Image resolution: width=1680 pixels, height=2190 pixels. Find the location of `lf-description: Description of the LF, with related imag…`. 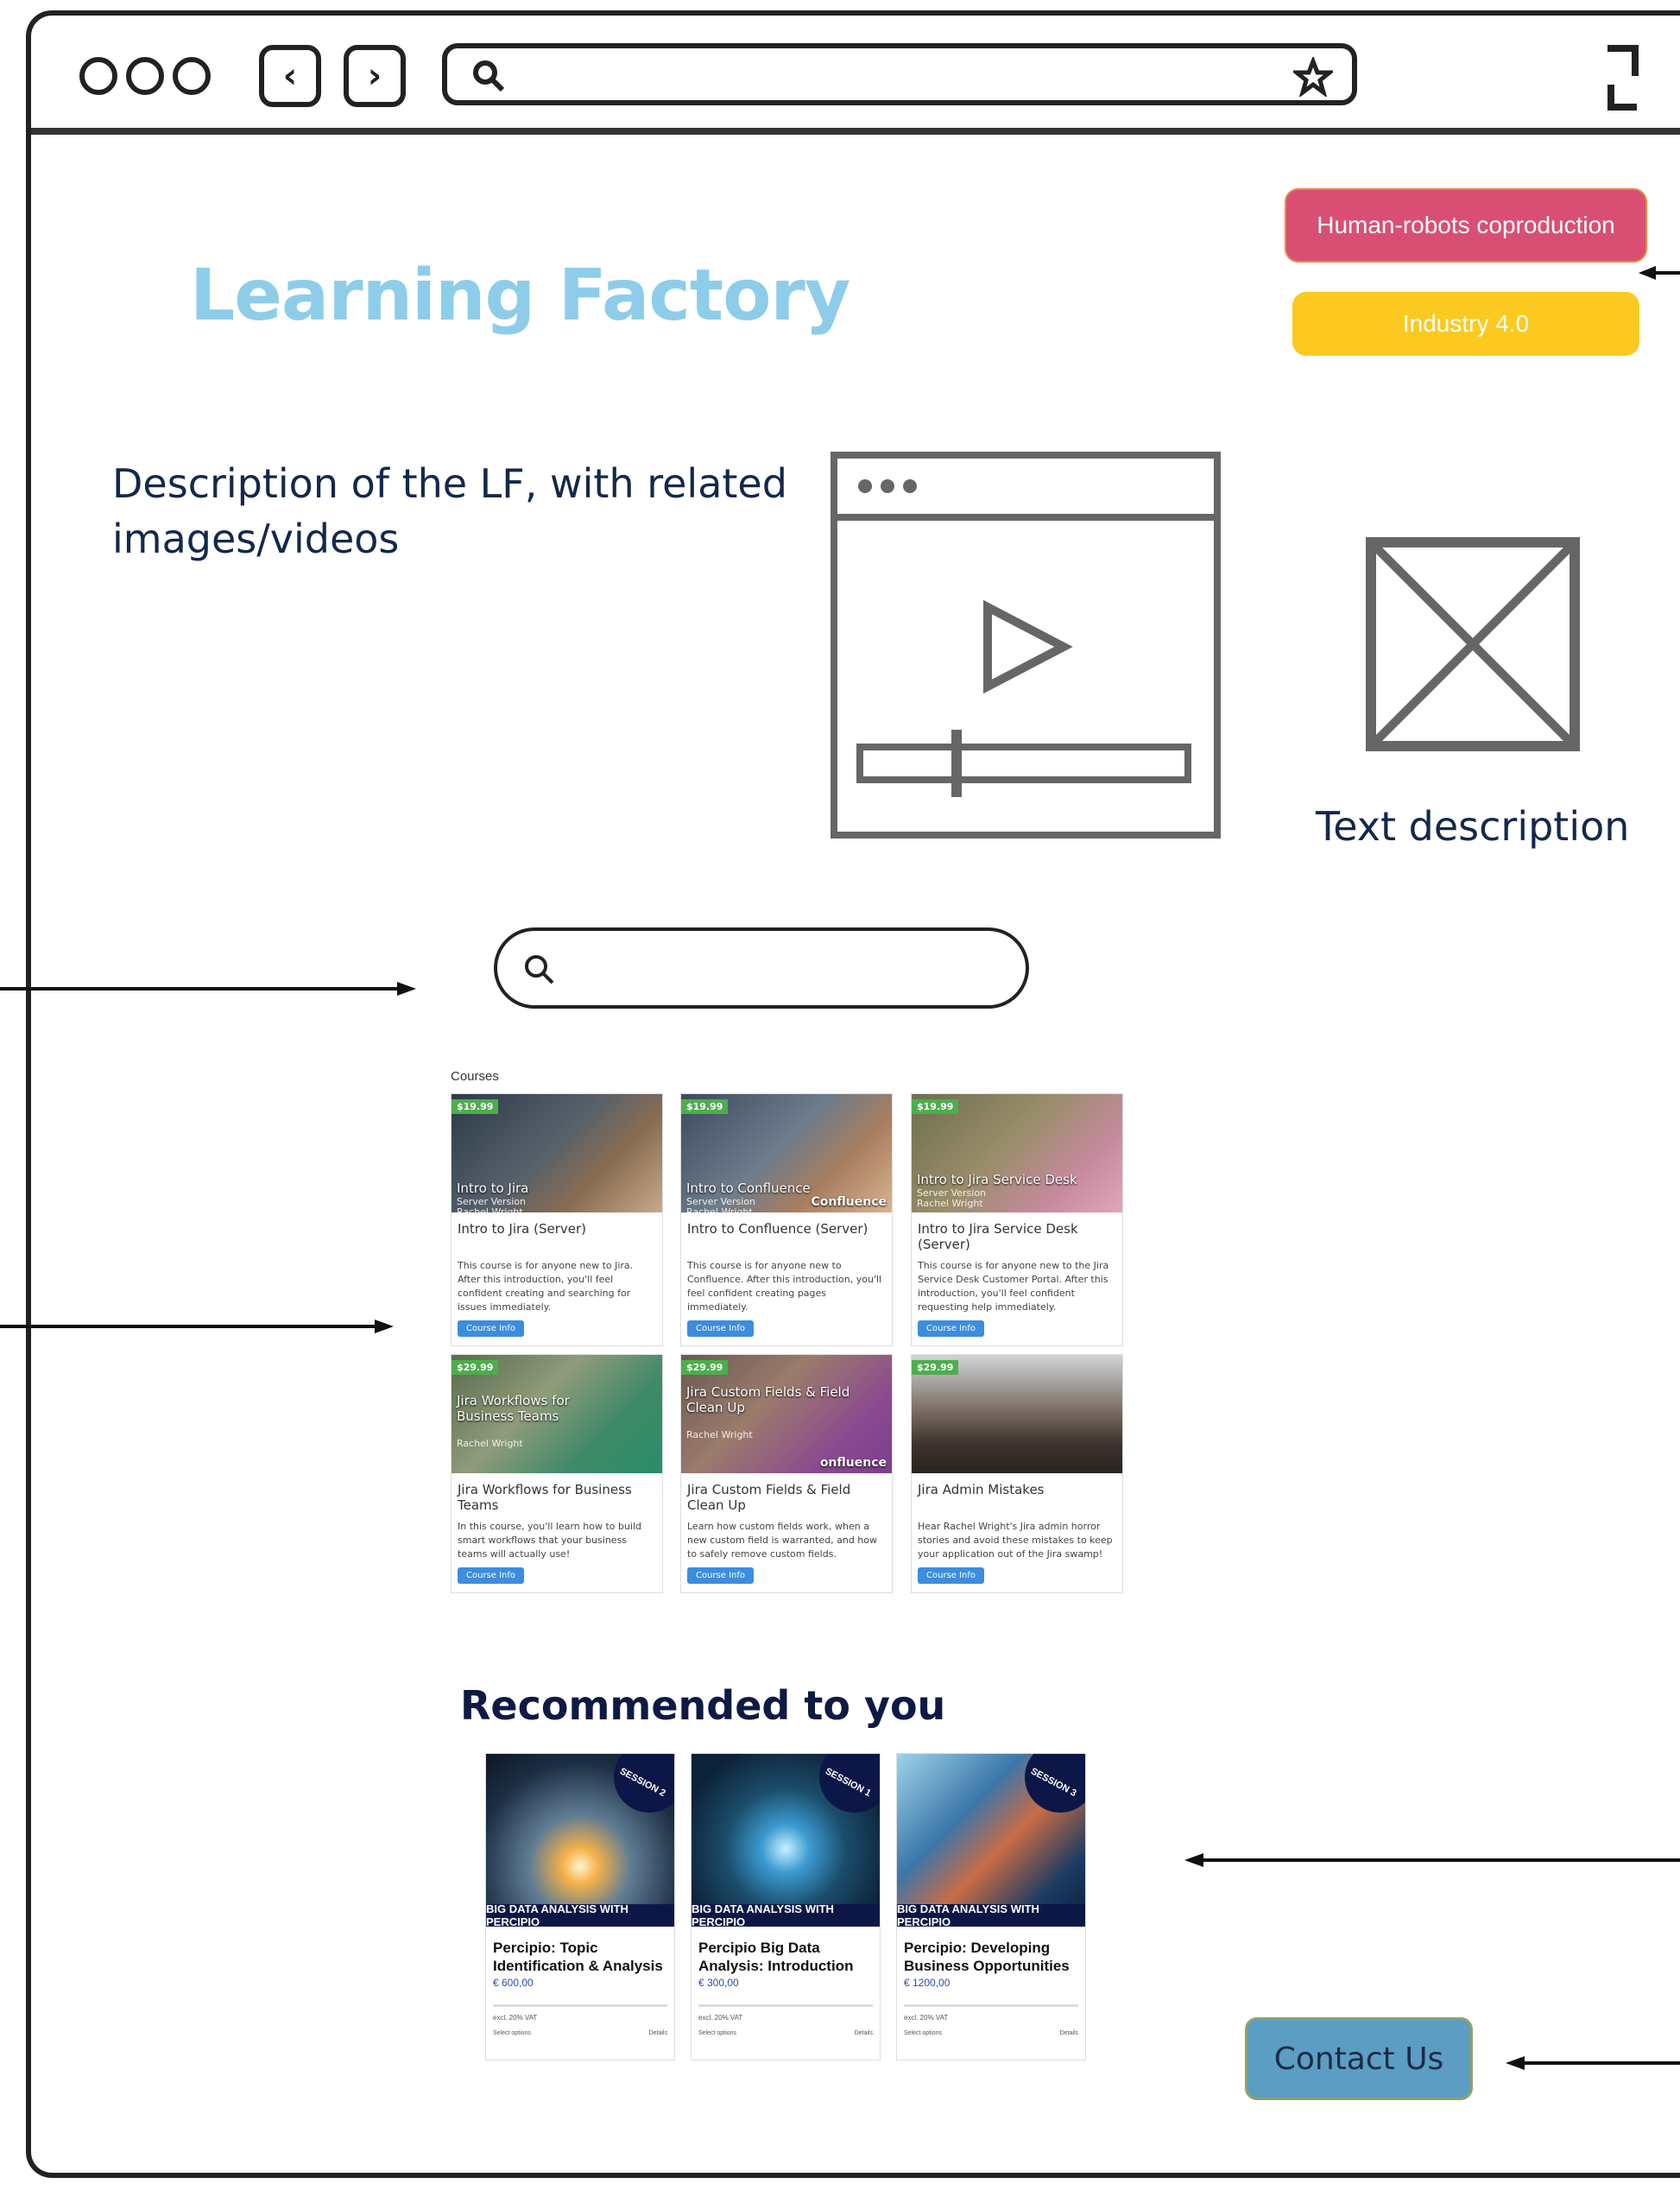

lf-description: Description of the LF, with related imag… is located at coordinates (449, 511).